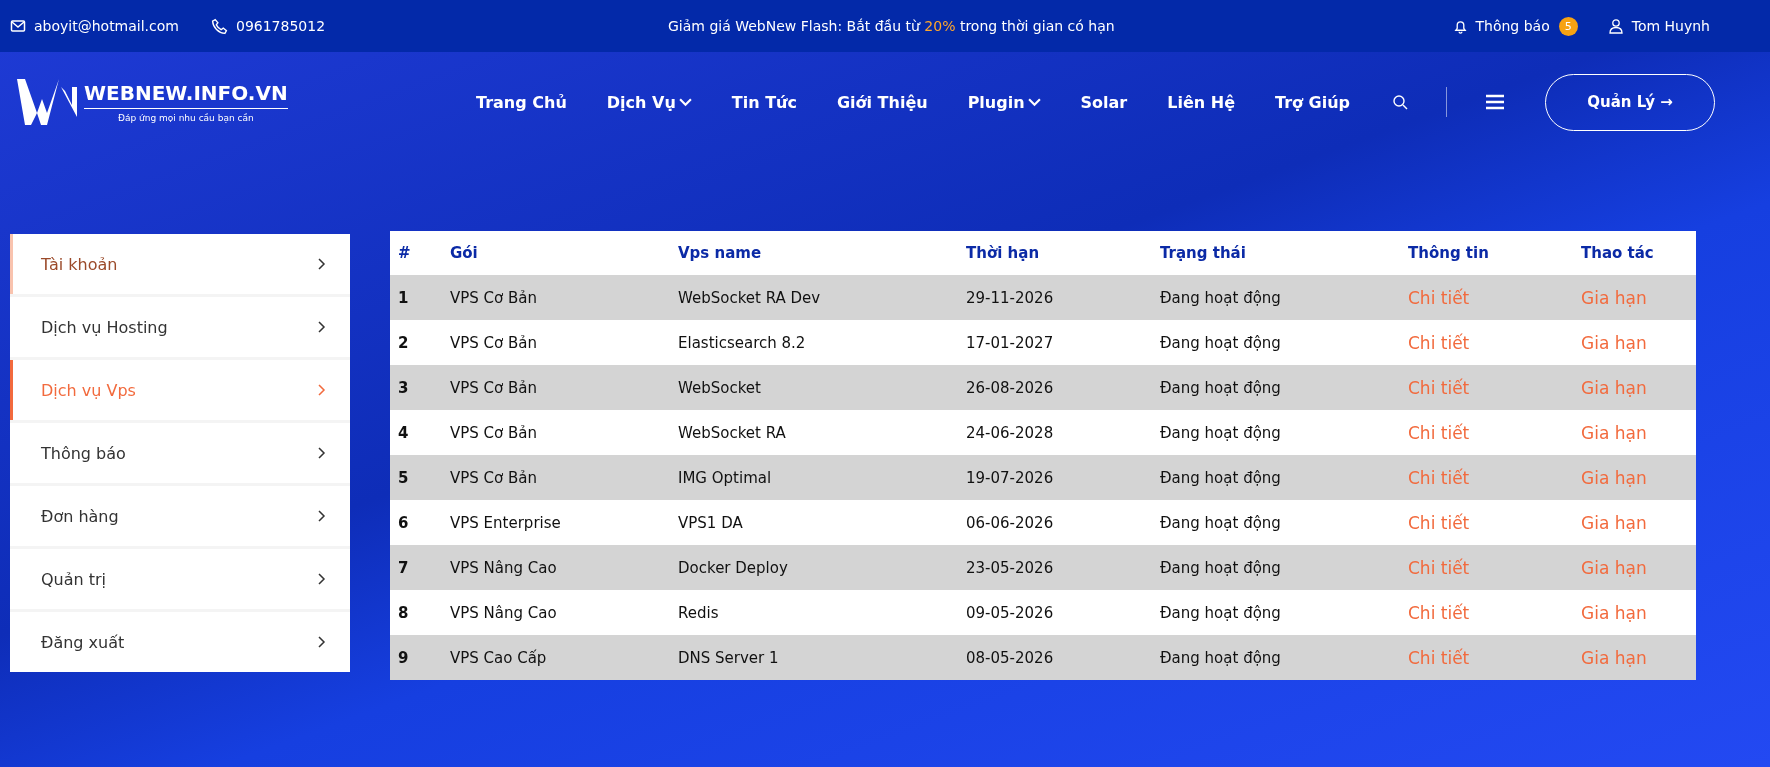 Image resolution: width=1770 pixels, height=767 pixels. I want to click on column-header: Thời hạn, so click(1055, 253).